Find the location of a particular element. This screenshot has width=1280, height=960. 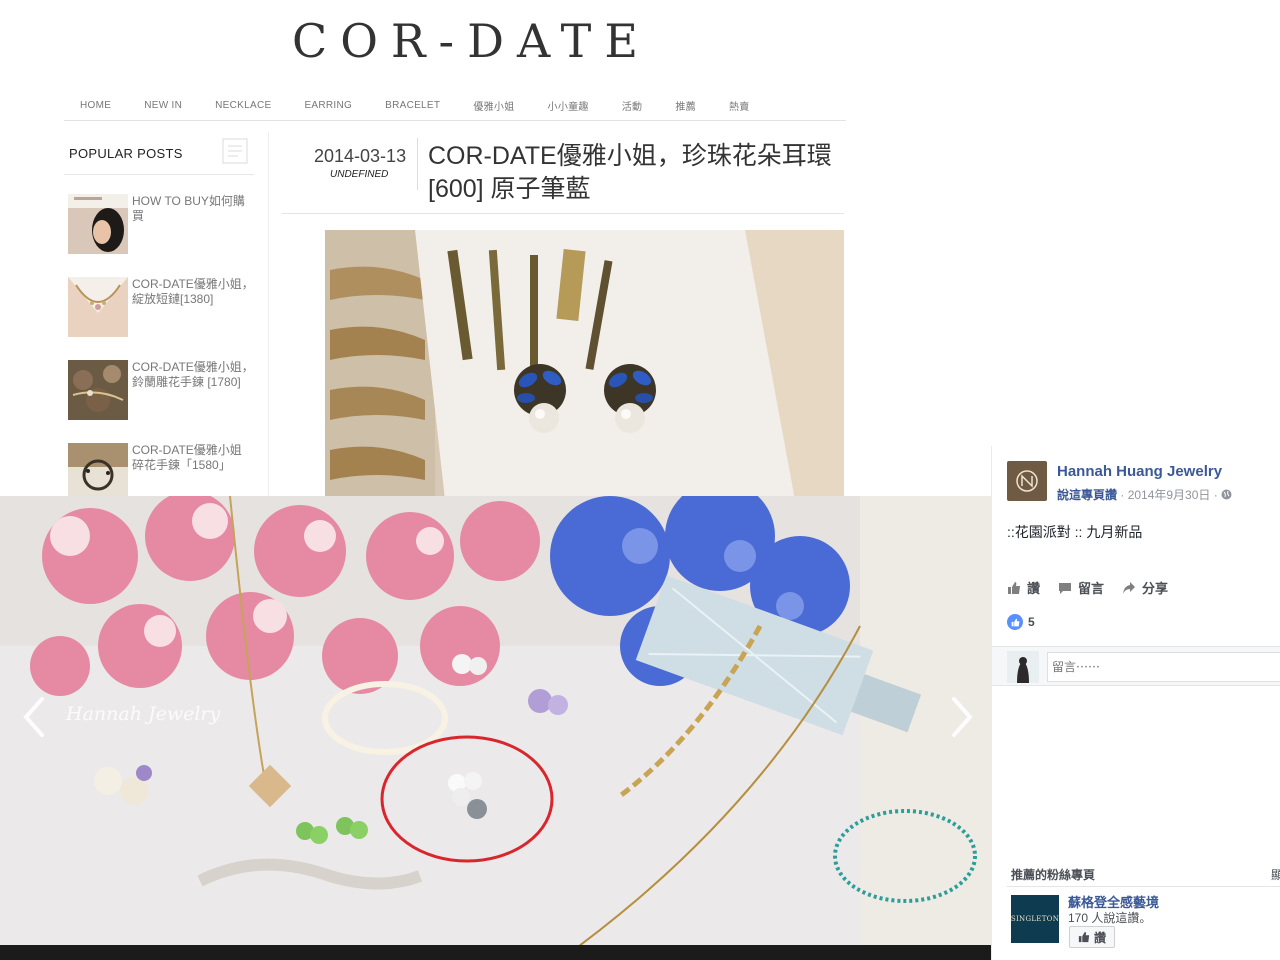

photo-watermark: Hannah Jewelry is located at coordinates (143, 714).